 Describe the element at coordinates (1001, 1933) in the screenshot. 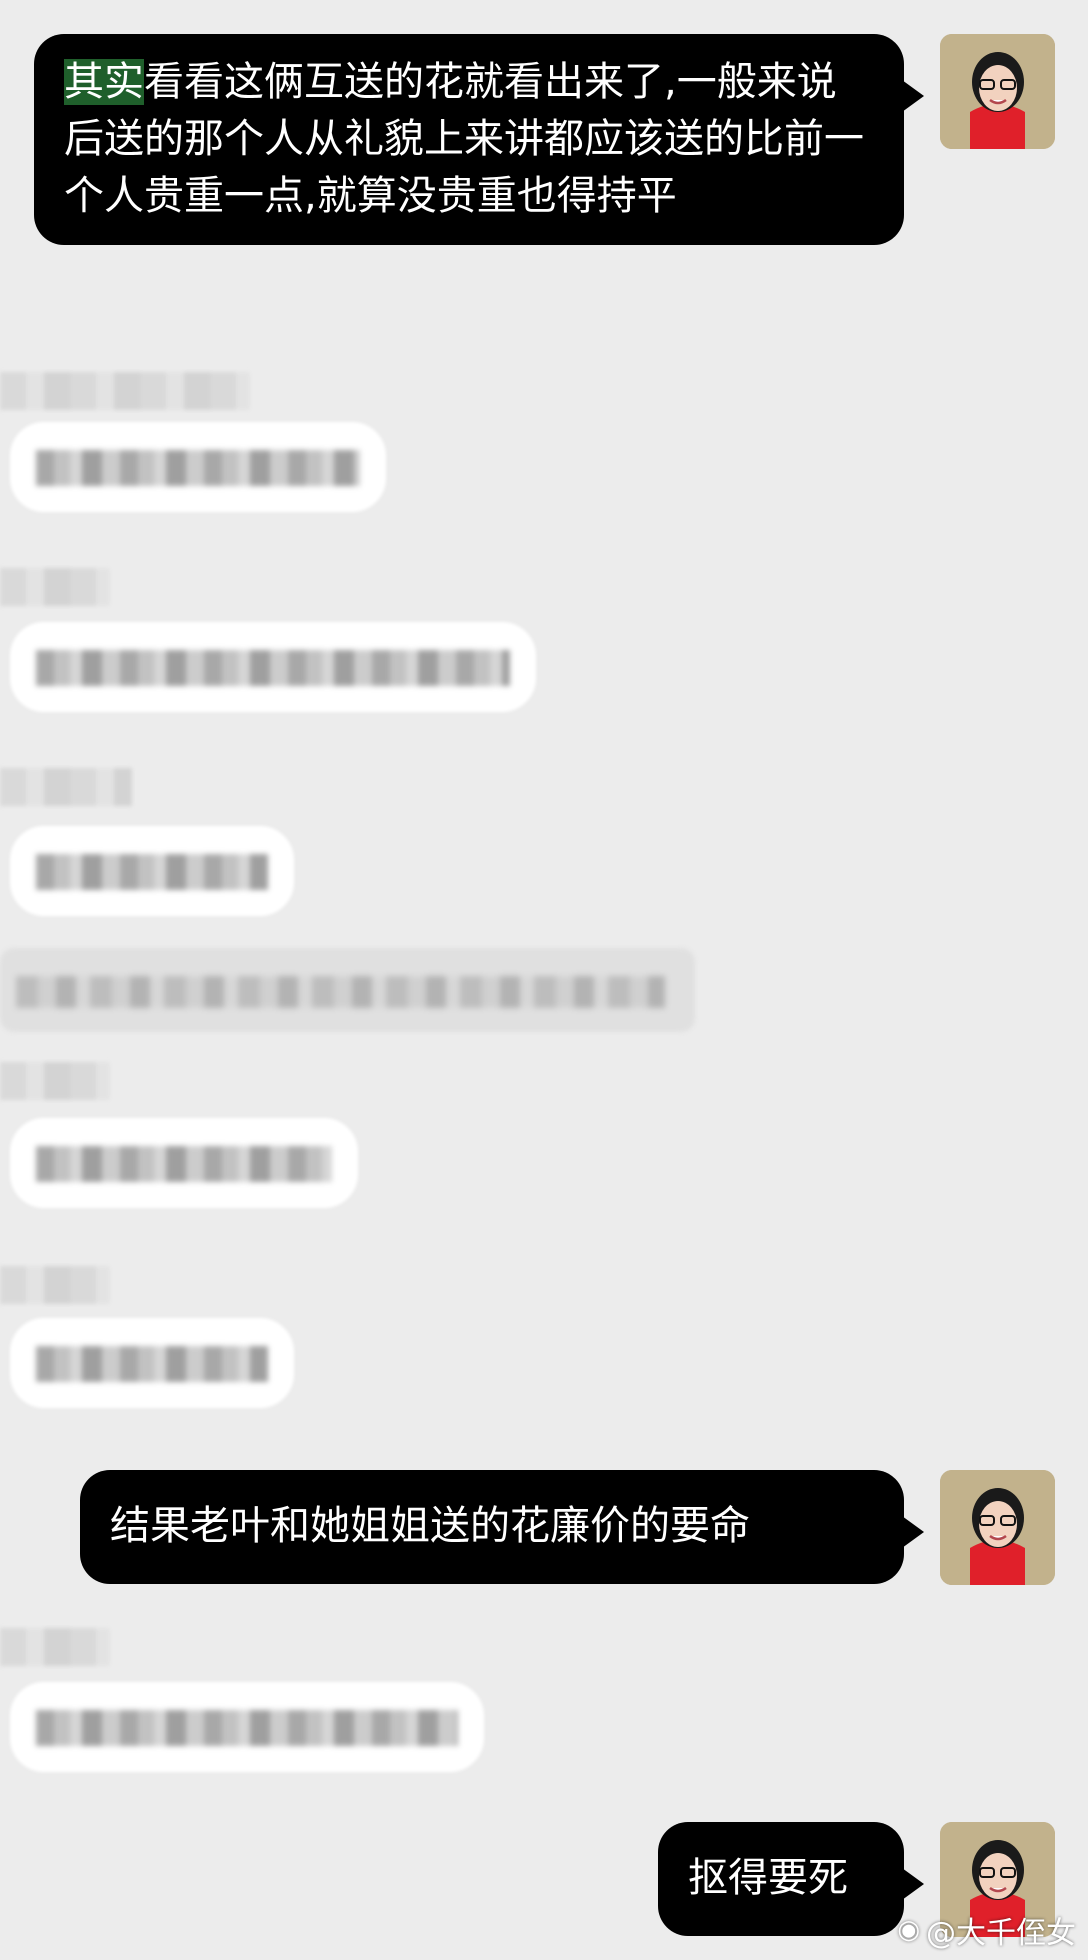

I see `watermark-text: @大千侄女` at that location.